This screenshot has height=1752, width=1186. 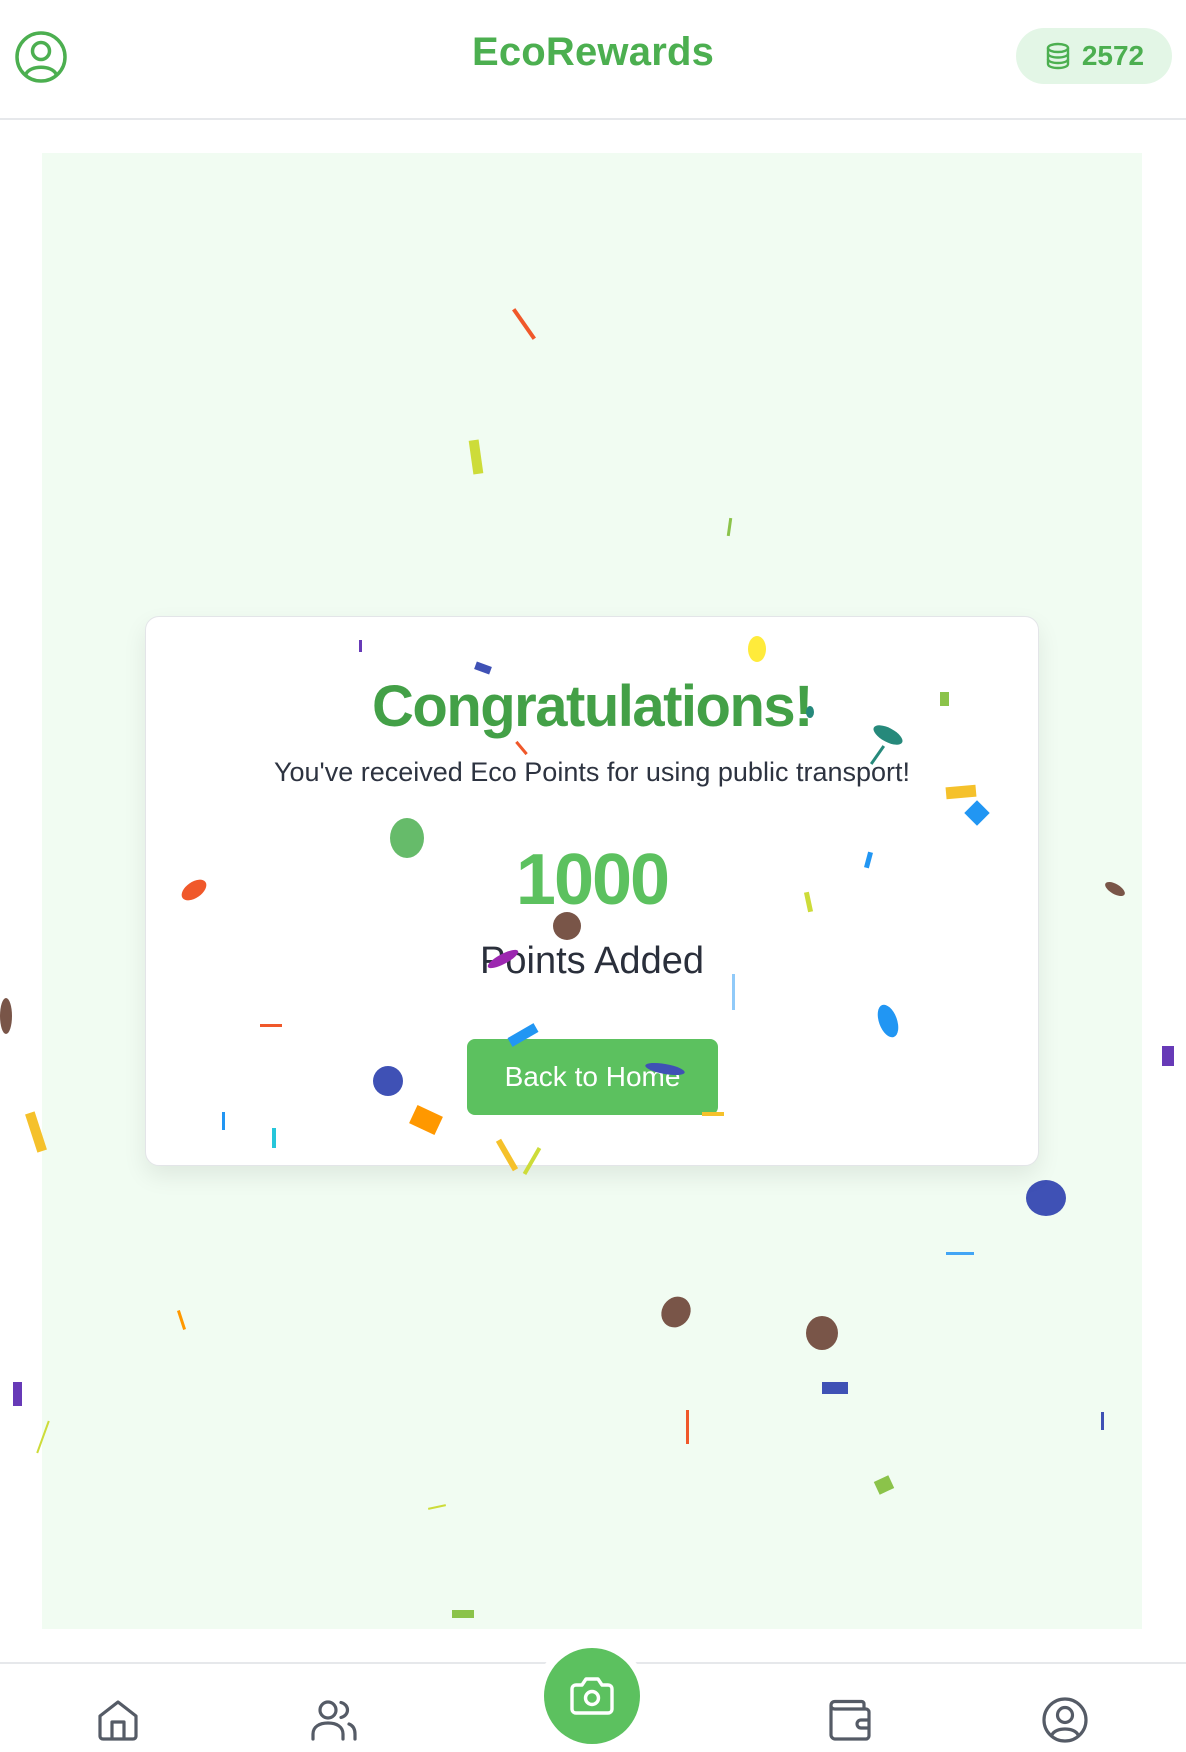 I want to click on points-balance-value: 2572, so click(x=1113, y=55).